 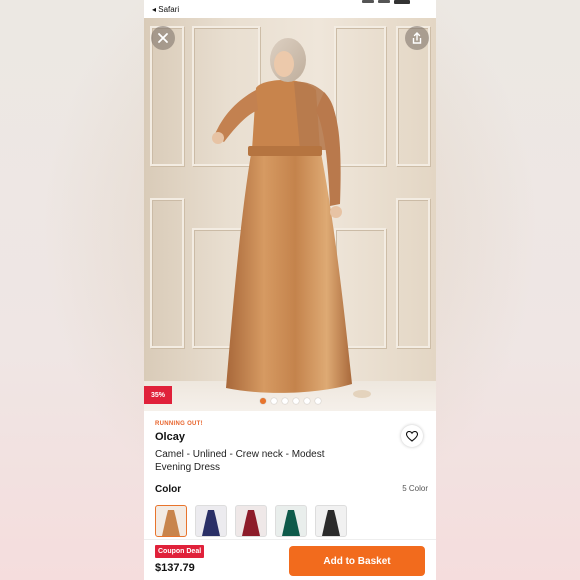 I want to click on swatch-black, so click(x=331, y=521).